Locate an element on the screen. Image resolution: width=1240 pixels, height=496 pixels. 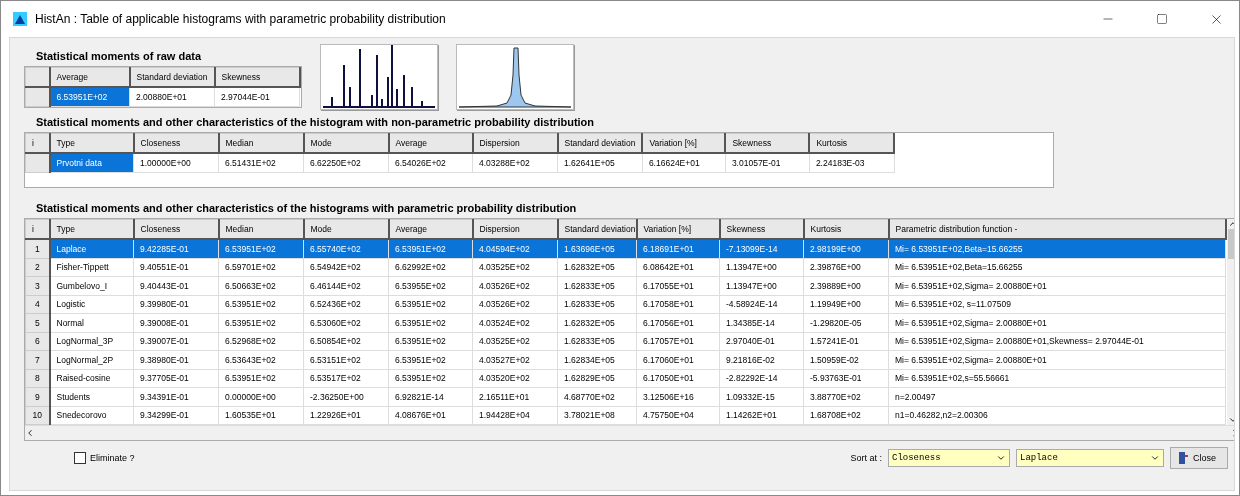
door-icon is located at coordinates (1183, 458).